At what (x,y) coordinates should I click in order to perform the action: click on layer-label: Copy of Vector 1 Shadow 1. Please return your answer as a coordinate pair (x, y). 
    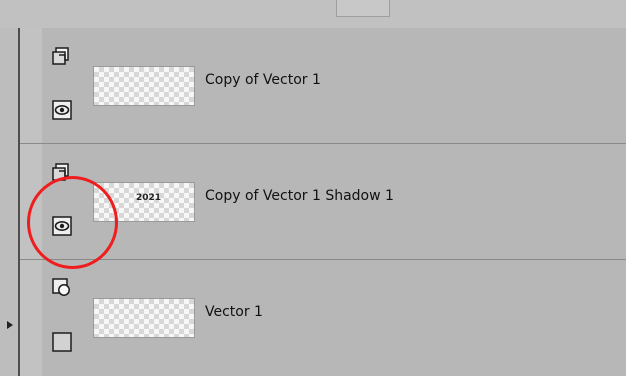
    Looking at the image, I should click on (299, 196).